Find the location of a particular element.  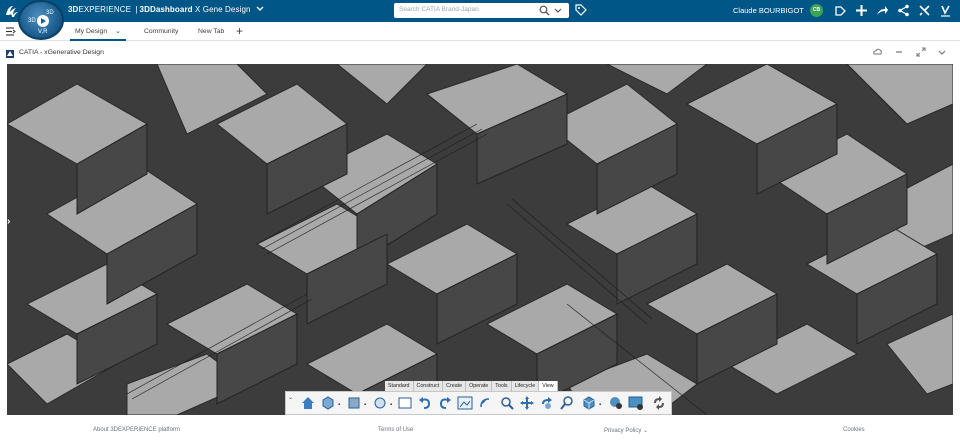

compass-south-label: V,R is located at coordinates (43, 32).